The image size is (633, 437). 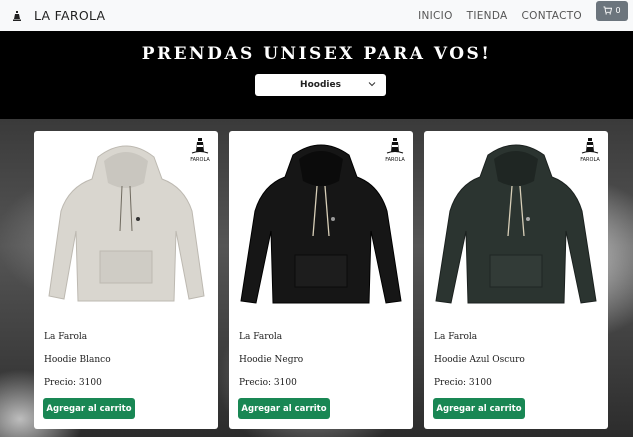 What do you see at coordinates (77, 360) in the screenshot?
I see `product-name: Hoodie Blanco` at bounding box center [77, 360].